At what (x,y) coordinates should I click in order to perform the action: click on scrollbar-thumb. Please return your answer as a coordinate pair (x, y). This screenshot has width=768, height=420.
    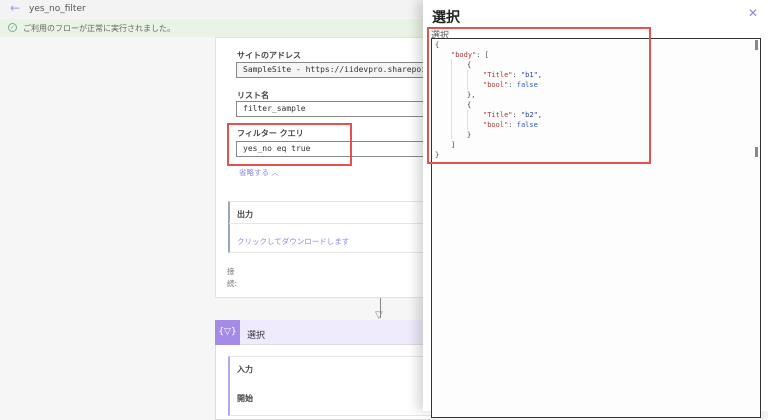
    Looking at the image, I should click on (756, 152).